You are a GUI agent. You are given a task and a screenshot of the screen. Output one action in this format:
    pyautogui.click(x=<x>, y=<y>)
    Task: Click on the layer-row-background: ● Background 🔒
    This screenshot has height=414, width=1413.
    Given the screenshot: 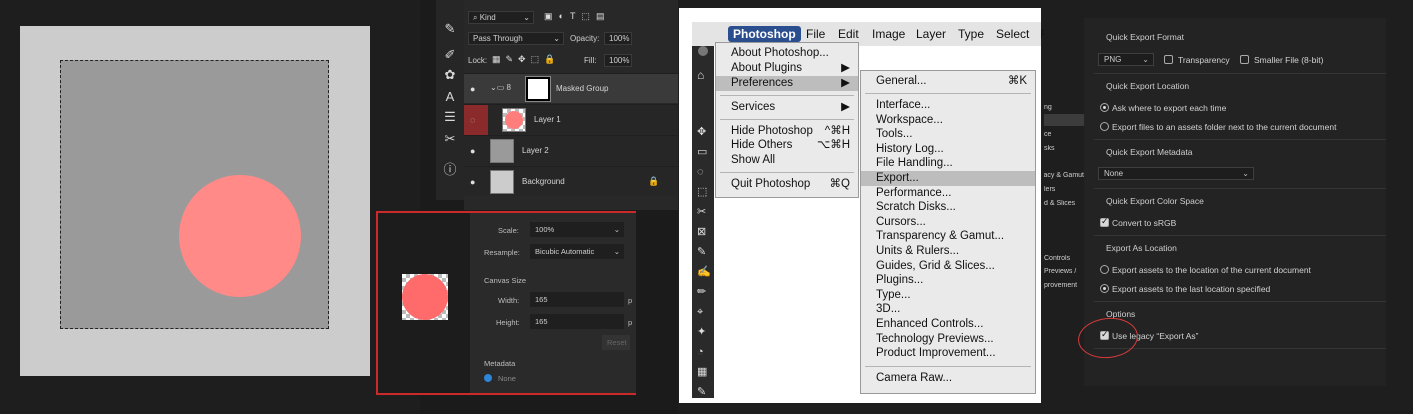 What is the action you would take?
    pyautogui.click(x=571, y=181)
    